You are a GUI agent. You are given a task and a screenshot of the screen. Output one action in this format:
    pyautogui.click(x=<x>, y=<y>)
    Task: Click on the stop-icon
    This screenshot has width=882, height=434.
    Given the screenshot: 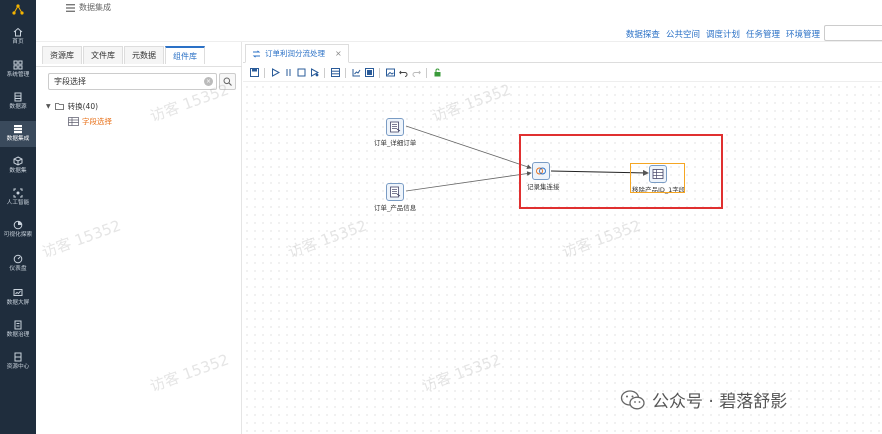 What is the action you would take?
    pyautogui.click(x=301, y=73)
    